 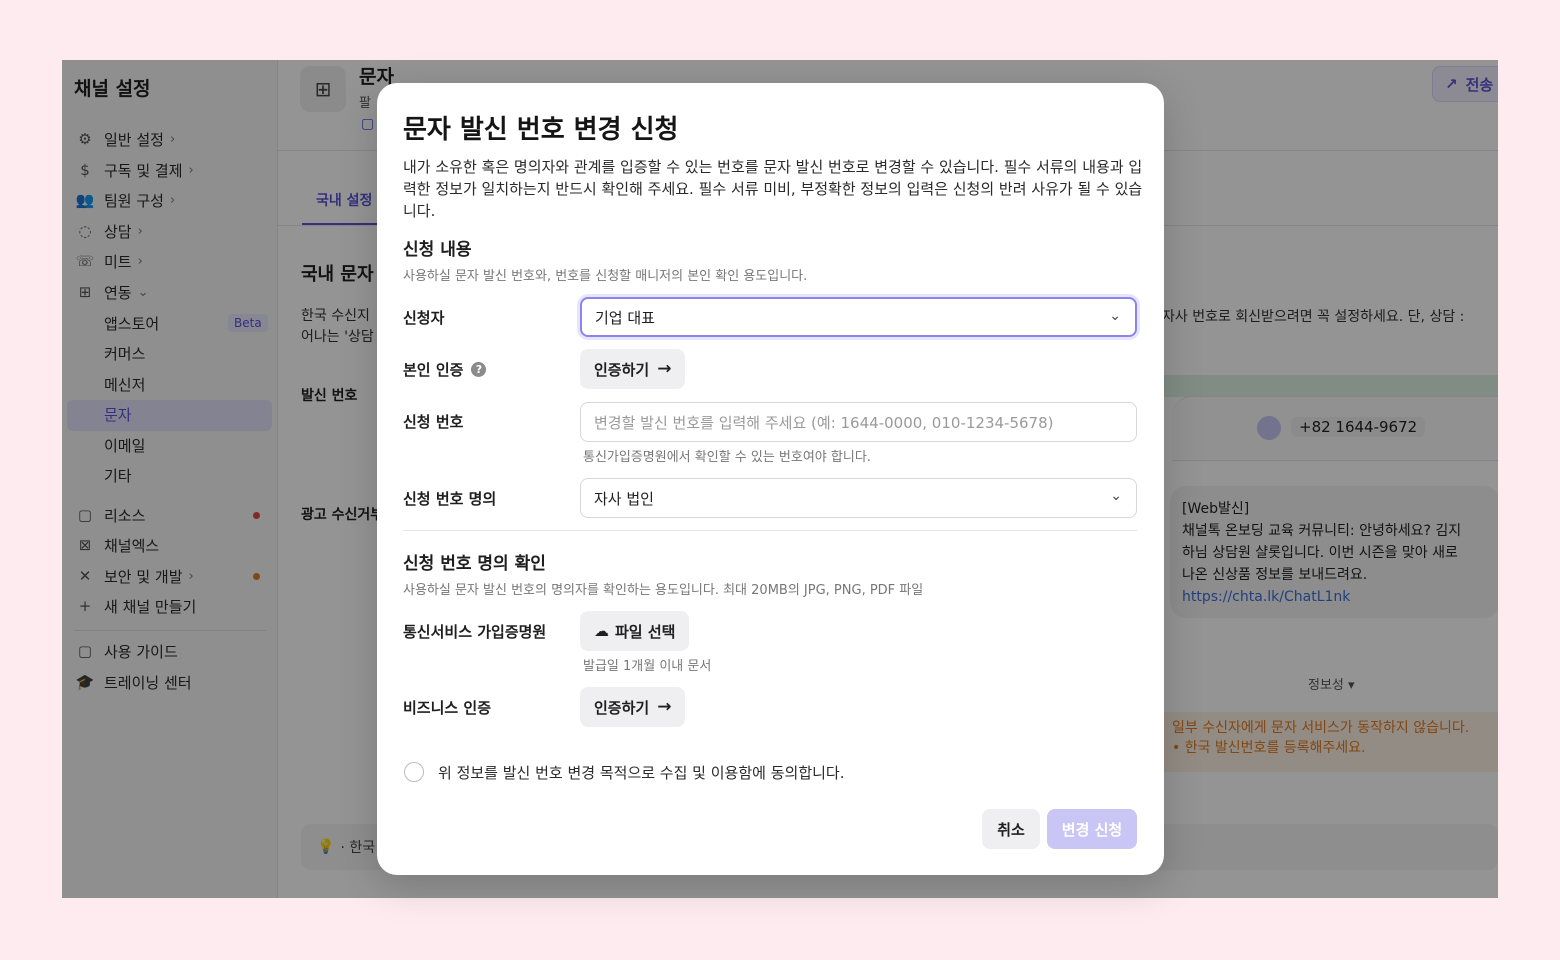 I want to click on modal-title: 문자 발신 번호 변경 신청, so click(x=541, y=130).